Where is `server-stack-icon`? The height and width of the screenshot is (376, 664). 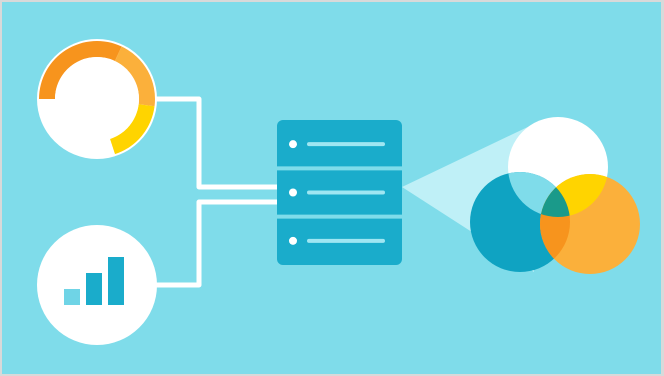
server-stack-icon is located at coordinates (339, 192).